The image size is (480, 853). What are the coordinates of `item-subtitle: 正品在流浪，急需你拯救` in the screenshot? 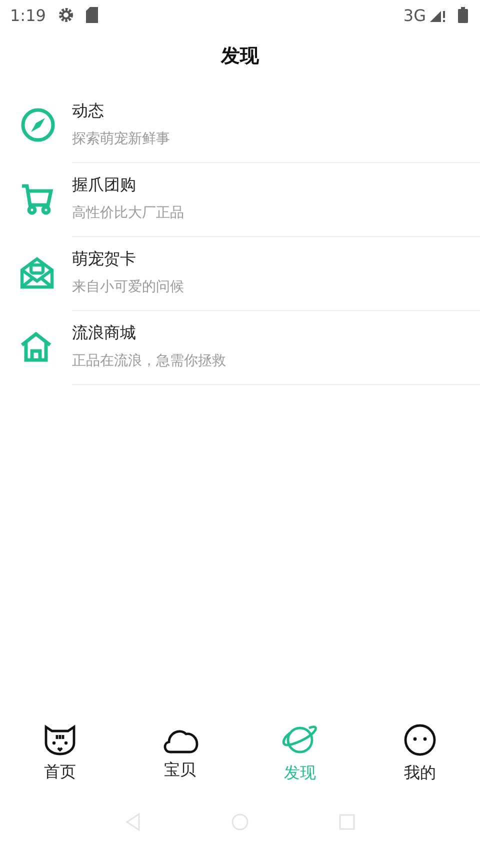 It's located at (149, 361).